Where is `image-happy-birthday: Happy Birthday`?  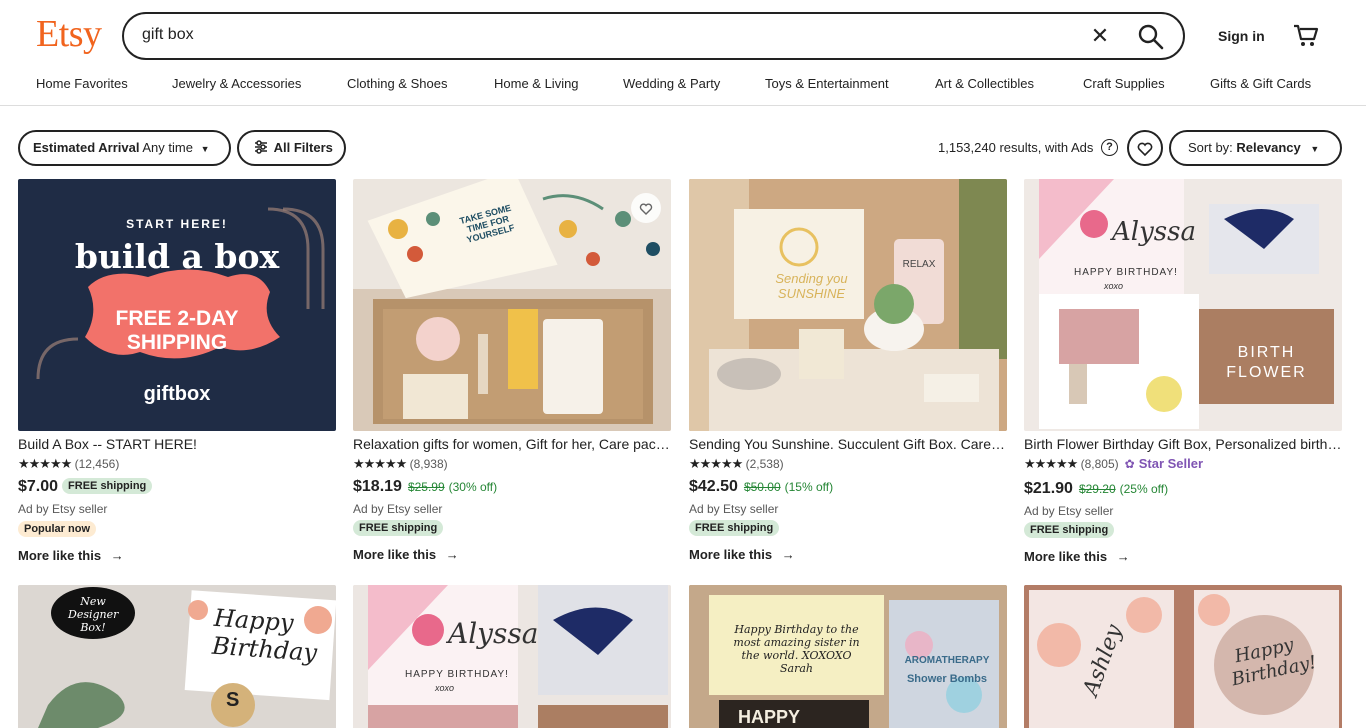 image-happy-birthday: Happy Birthday is located at coordinates (264, 635).